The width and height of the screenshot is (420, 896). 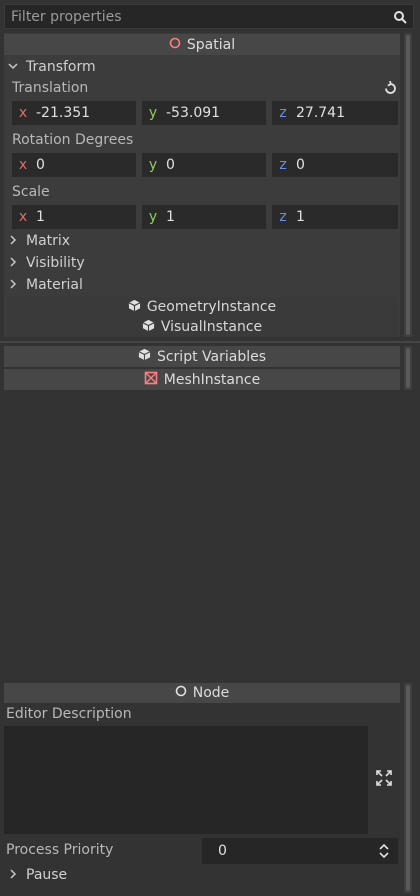 What do you see at coordinates (211, 693) in the screenshot?
I see `node-title: Node` at bounding box center [211, 693].